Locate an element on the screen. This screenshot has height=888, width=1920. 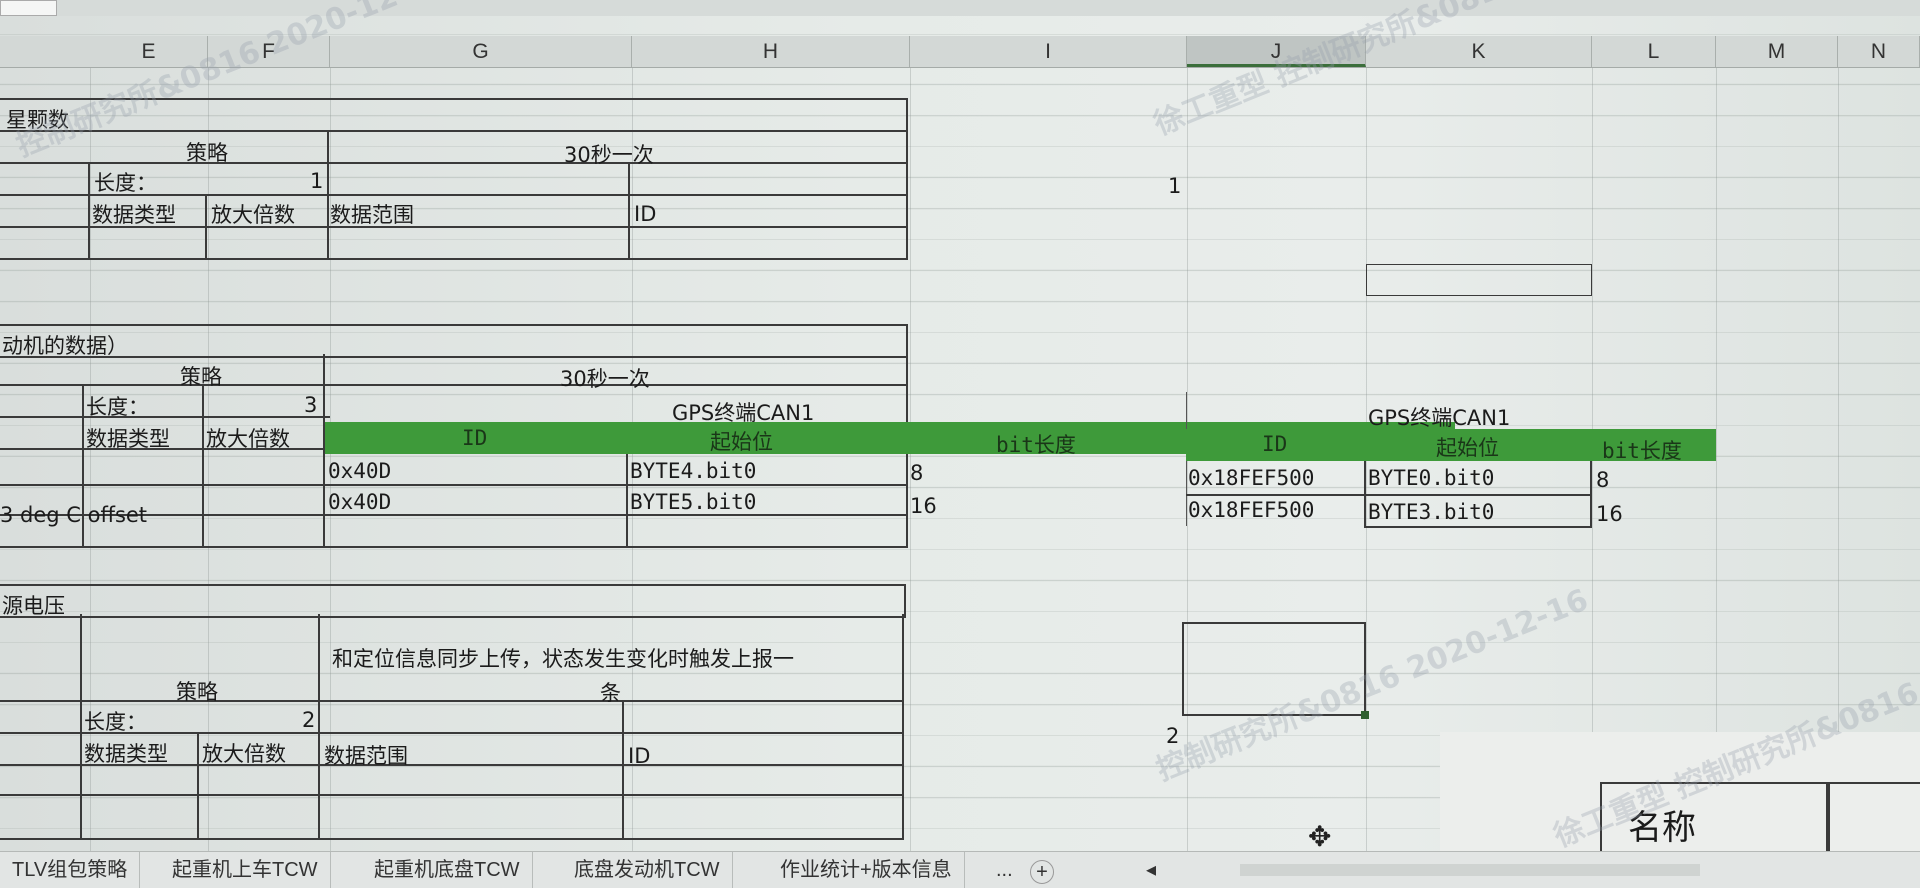
offset-text: 3 deg C offset is located at coordinates (74, 515).